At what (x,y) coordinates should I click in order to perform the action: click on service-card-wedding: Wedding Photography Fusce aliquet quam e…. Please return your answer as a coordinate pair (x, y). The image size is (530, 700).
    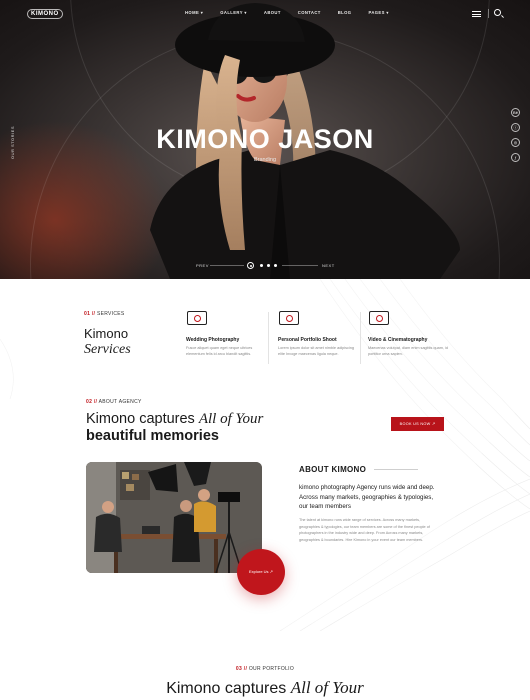
    Looking at the image, I should click on (226, 334).